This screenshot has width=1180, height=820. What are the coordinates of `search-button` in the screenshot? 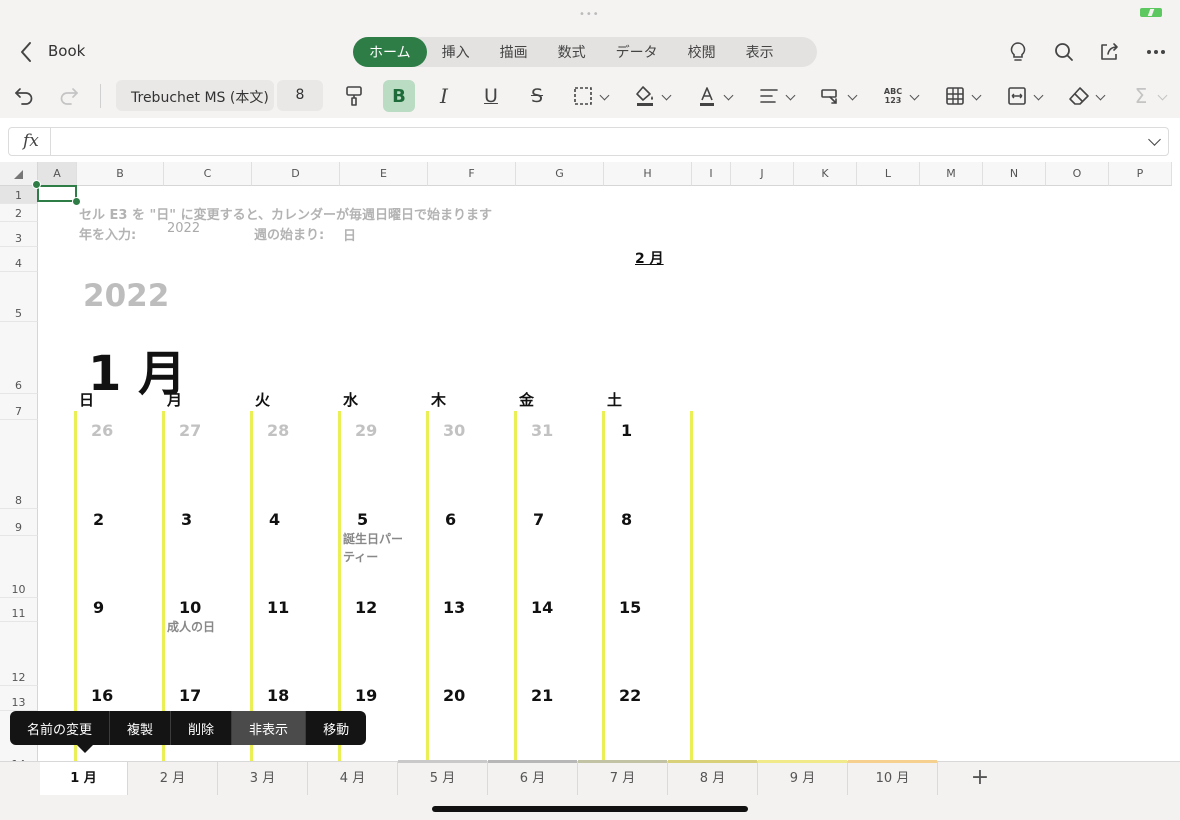 It's located at (1064, 52).